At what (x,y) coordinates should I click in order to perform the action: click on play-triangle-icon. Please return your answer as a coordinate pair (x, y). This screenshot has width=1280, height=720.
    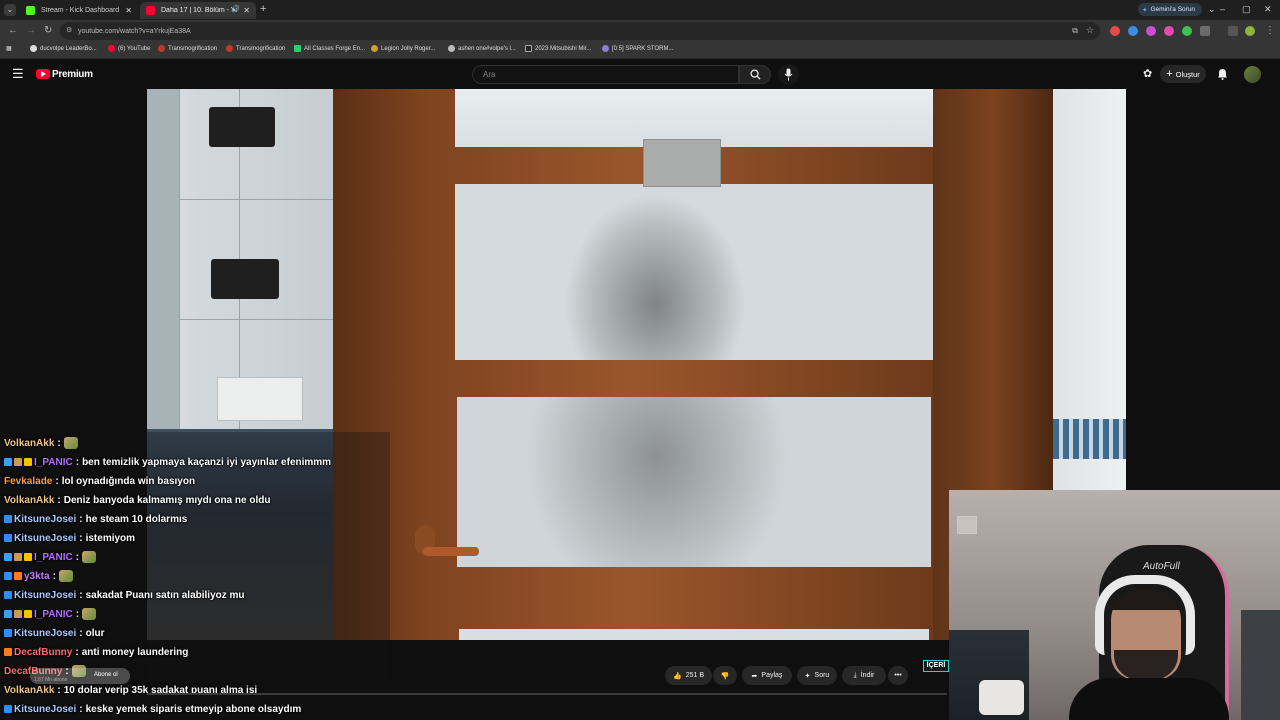
    Looking at the image, I should click on (43, 74).